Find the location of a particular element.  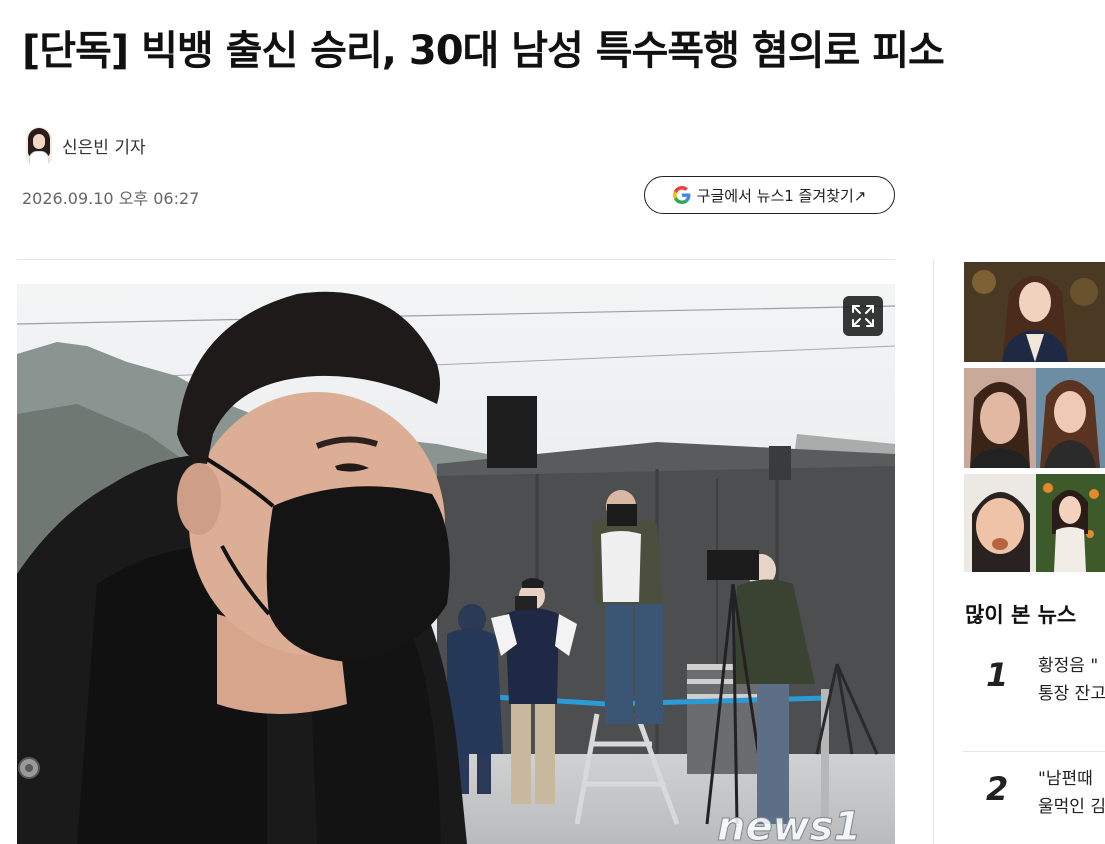

expand-photo-button is located at coordinates (863, 316).